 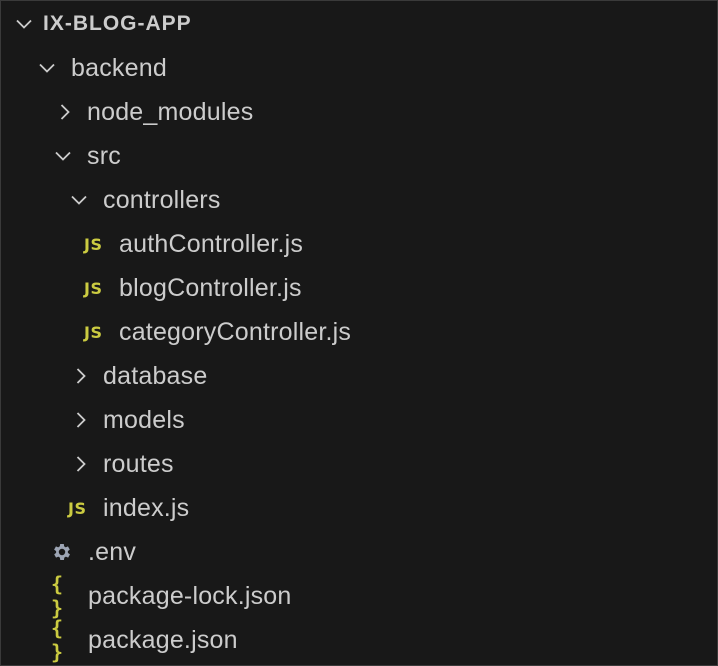 What do you see at coordinates (359, 464) in the screenshot?
I see `tree-folder-routes: routes` at bounding box center [359, 464].